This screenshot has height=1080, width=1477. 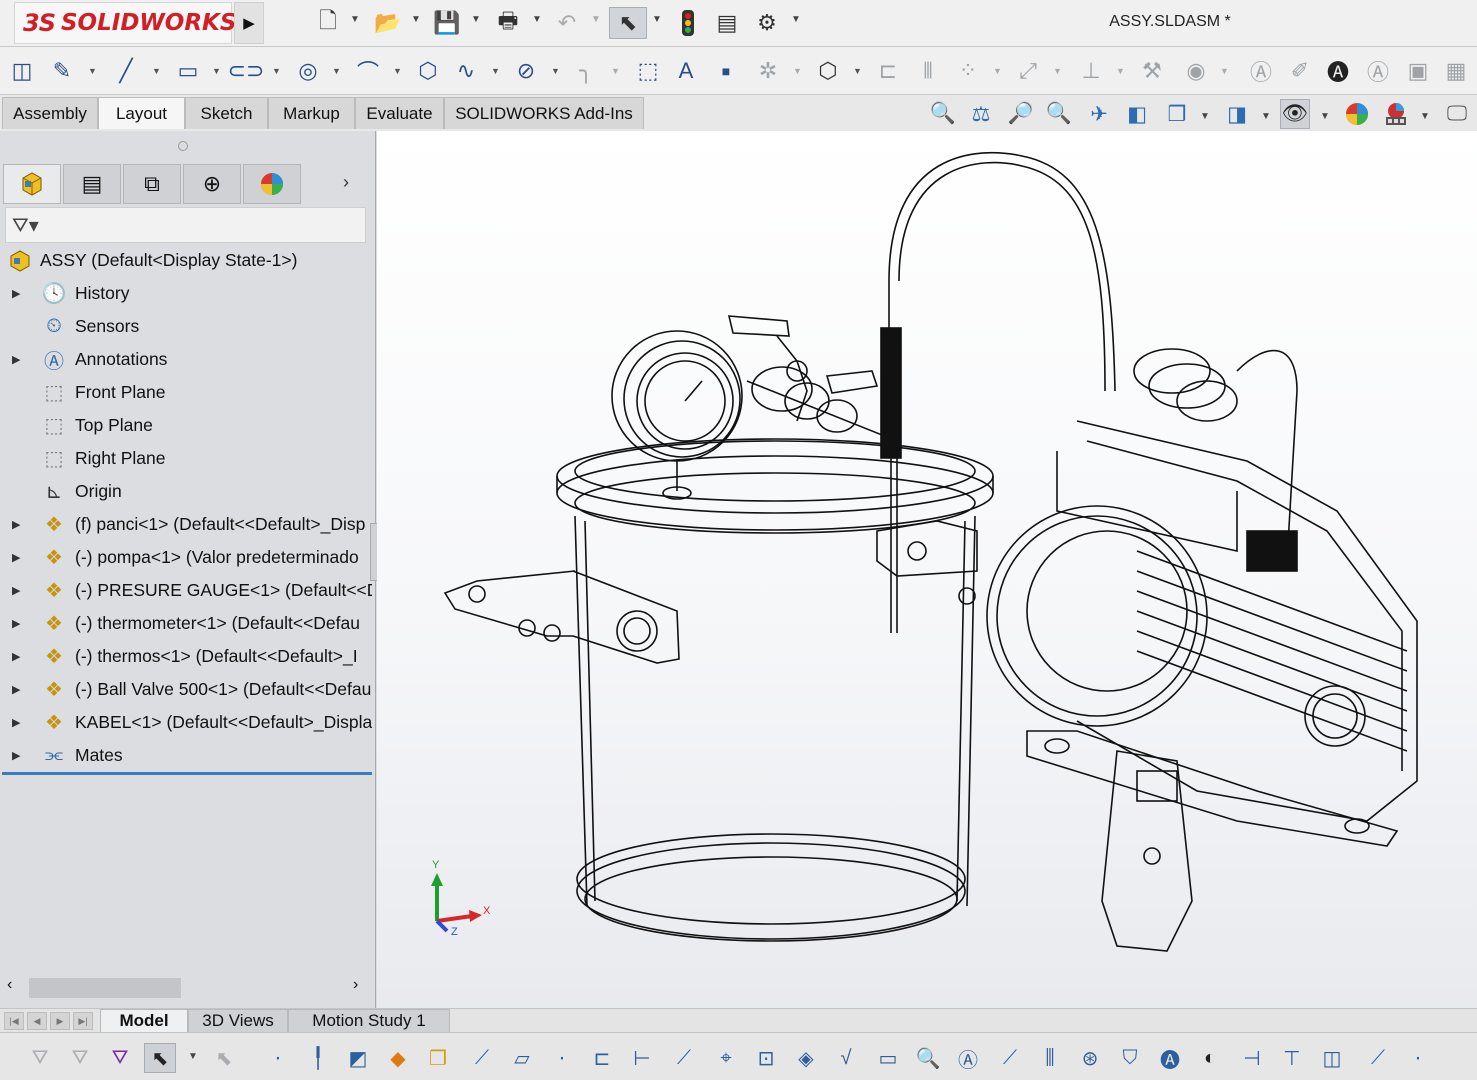 I want to click on filter-edges-icon: ╿, so click(x=318, y=1058).